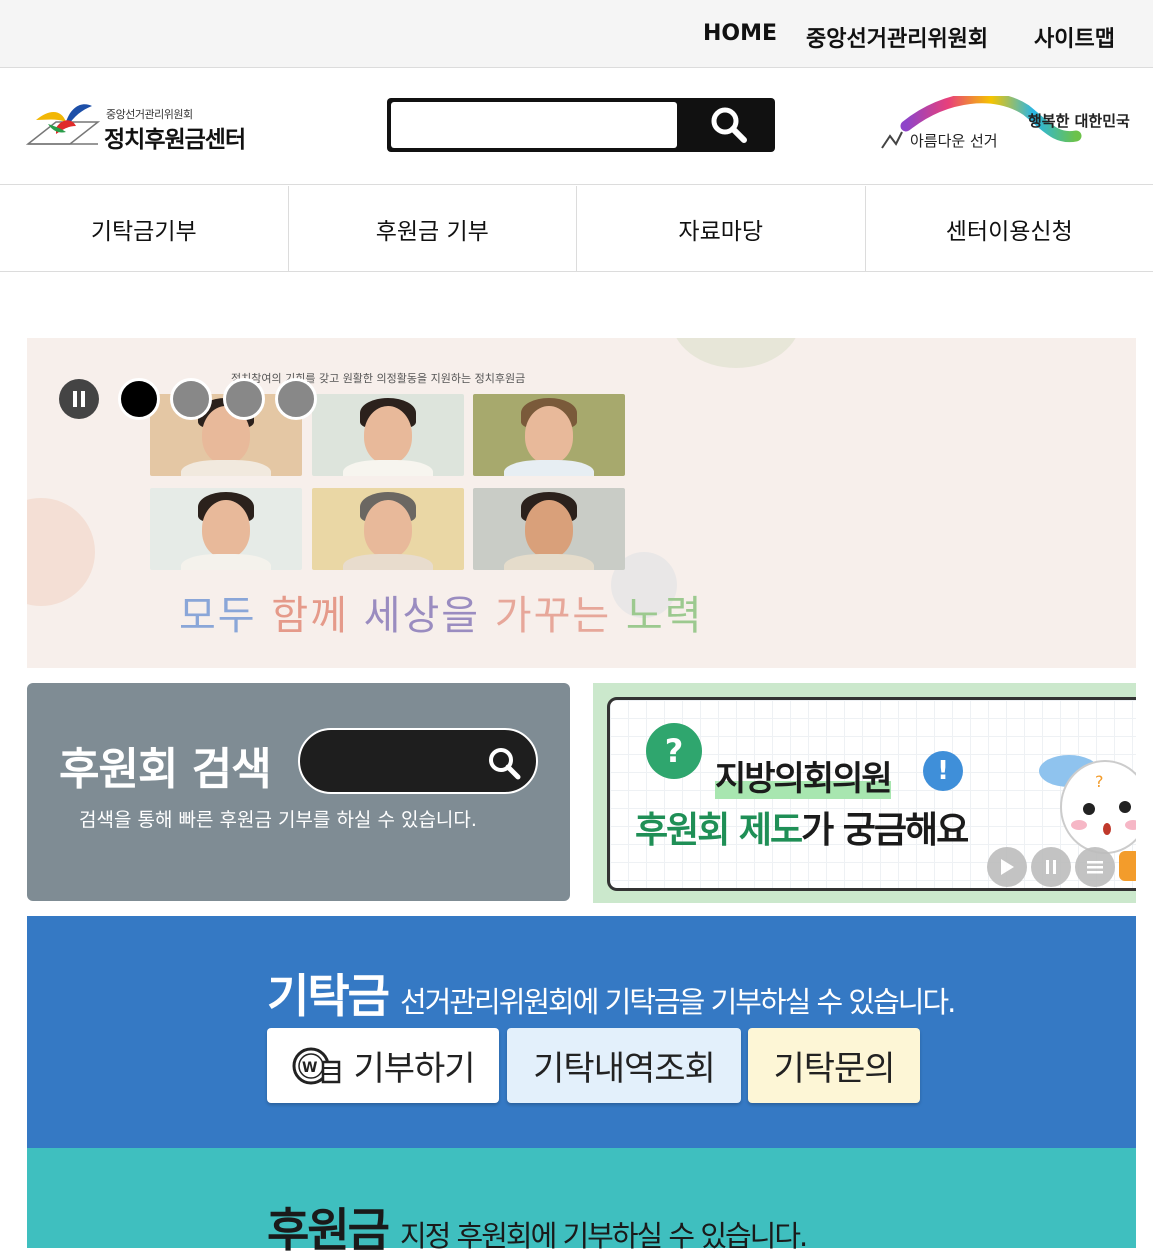 This screenshot has width=1153, height=1260. I want to click on won-coin-icon: W, so click(317, 1066).